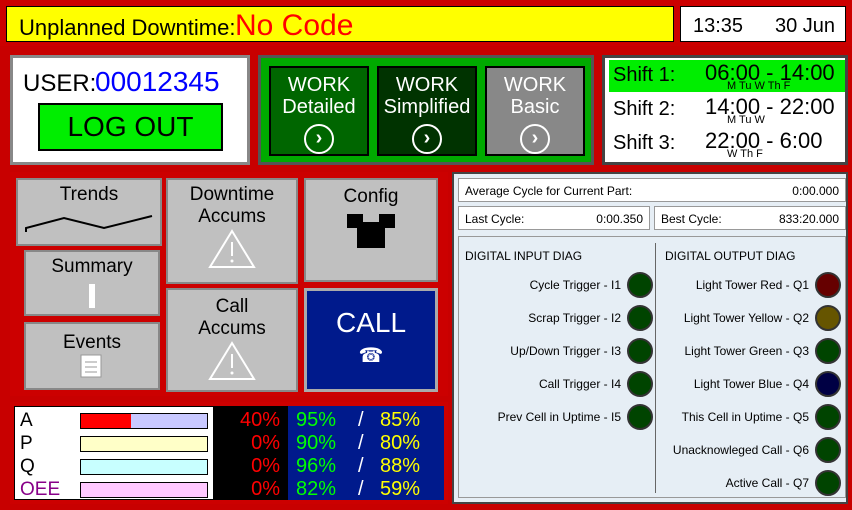 Image resolution: width=852 pixels, height=510 pixels. Describe the element at coordinates (535, 107) in the screenshot. I see `work-basic-line2: Basic` at that location.